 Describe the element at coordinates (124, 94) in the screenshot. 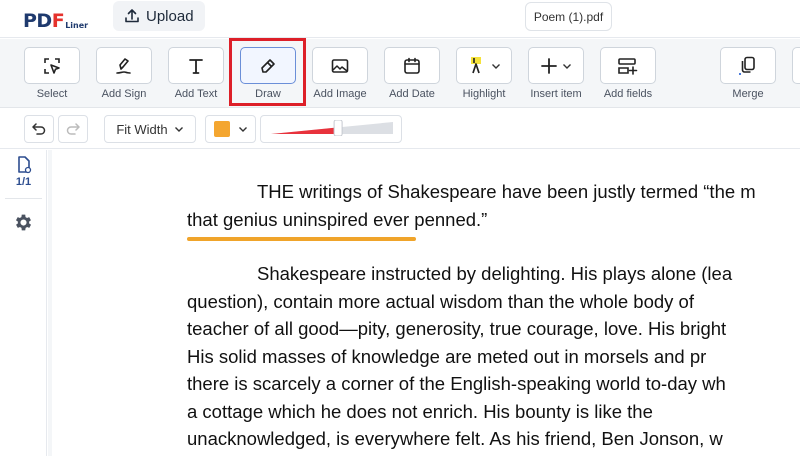

I see `add-sign-tool-label: Add Sign` at that location.